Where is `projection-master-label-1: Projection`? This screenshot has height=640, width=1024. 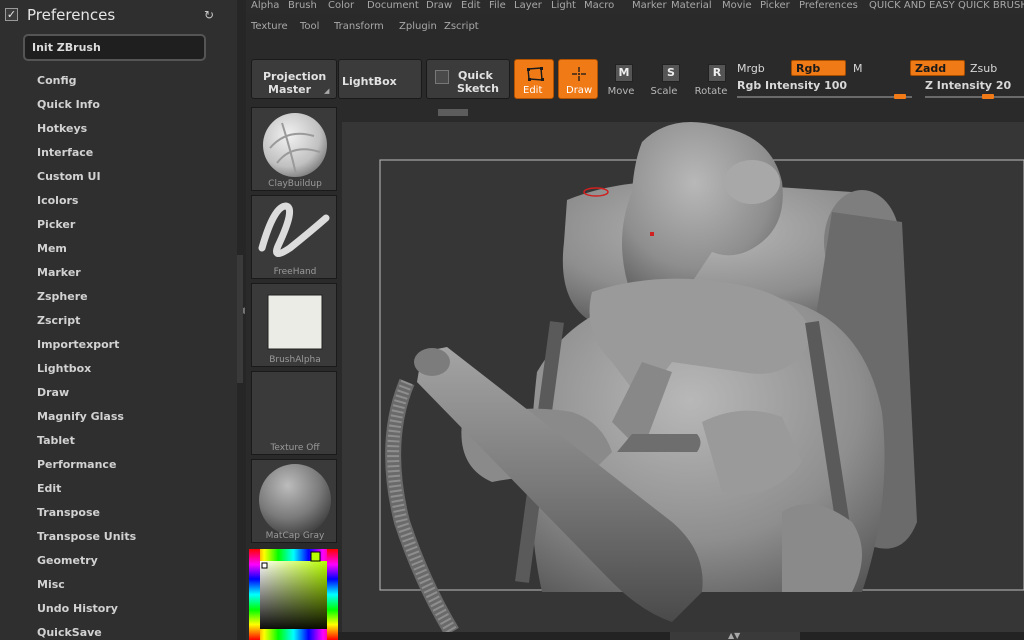
projection-master-label-1: Projection is located at coordinates (295, 76).